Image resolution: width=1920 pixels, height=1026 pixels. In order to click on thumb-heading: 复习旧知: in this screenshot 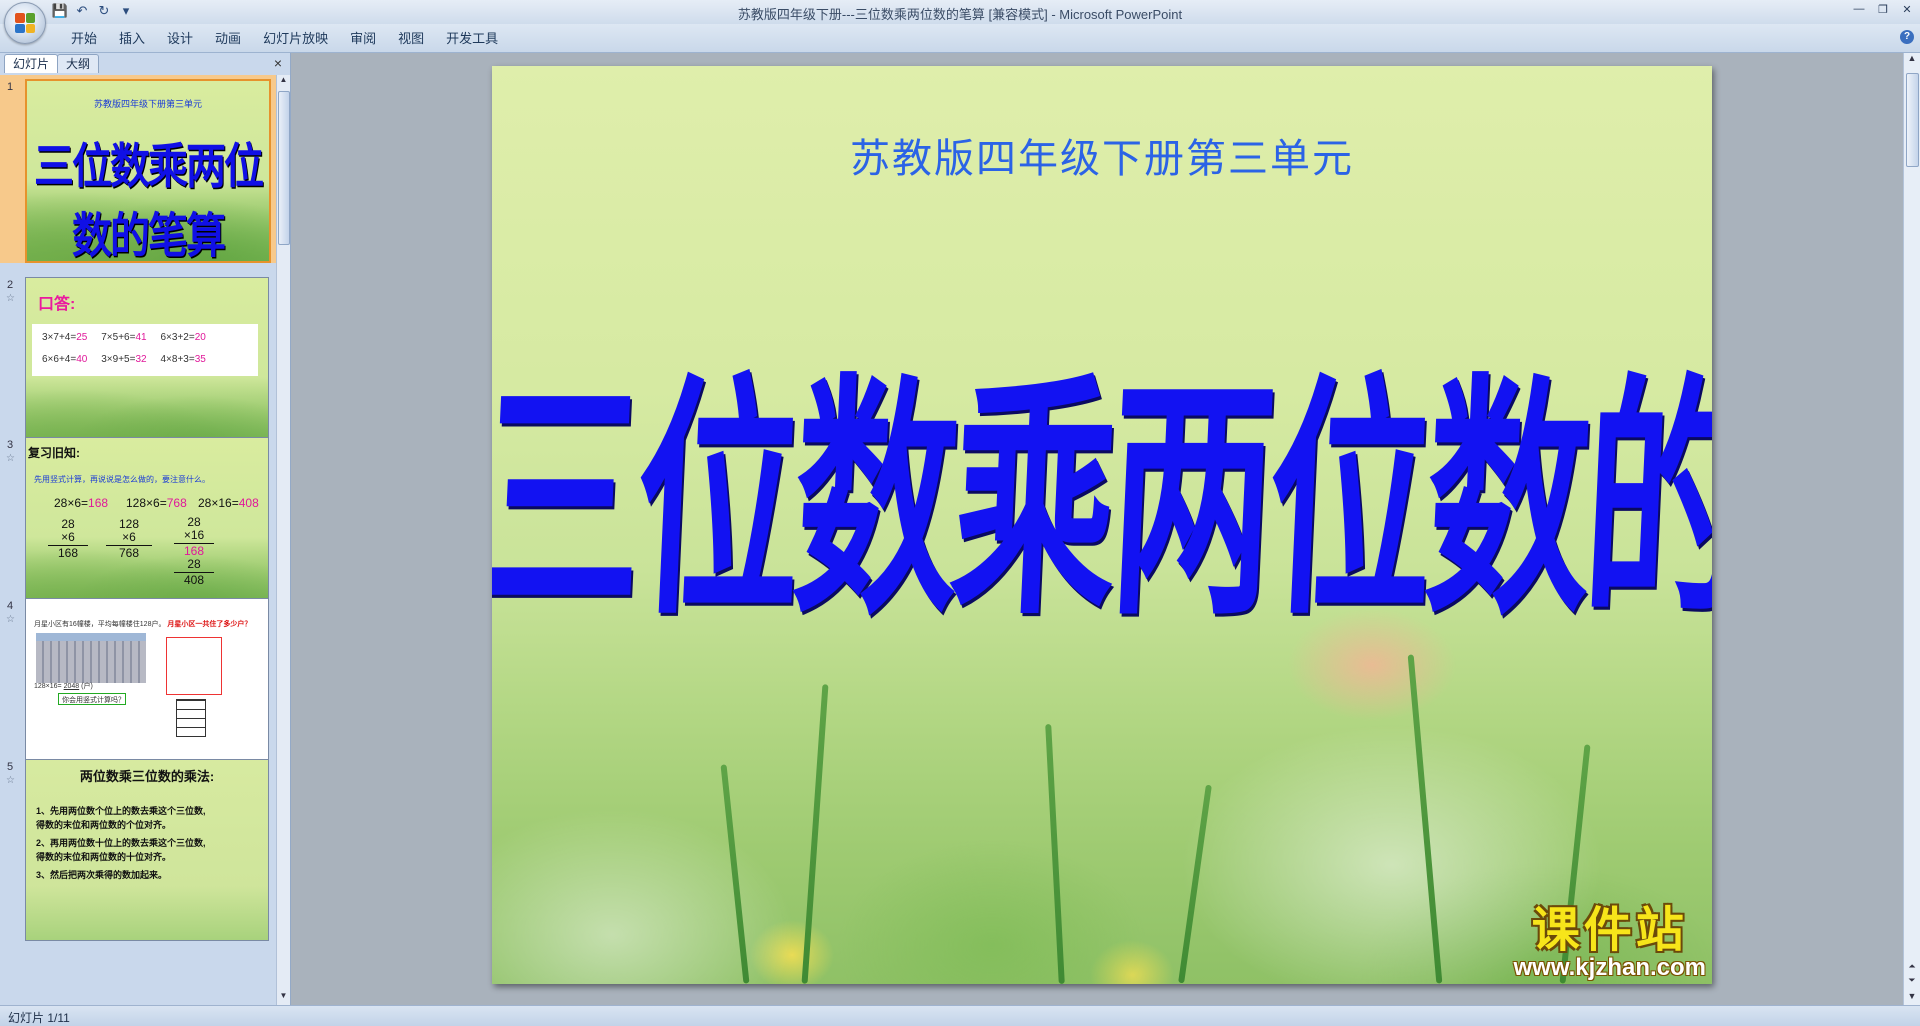, I will do `click(54, 453)`.